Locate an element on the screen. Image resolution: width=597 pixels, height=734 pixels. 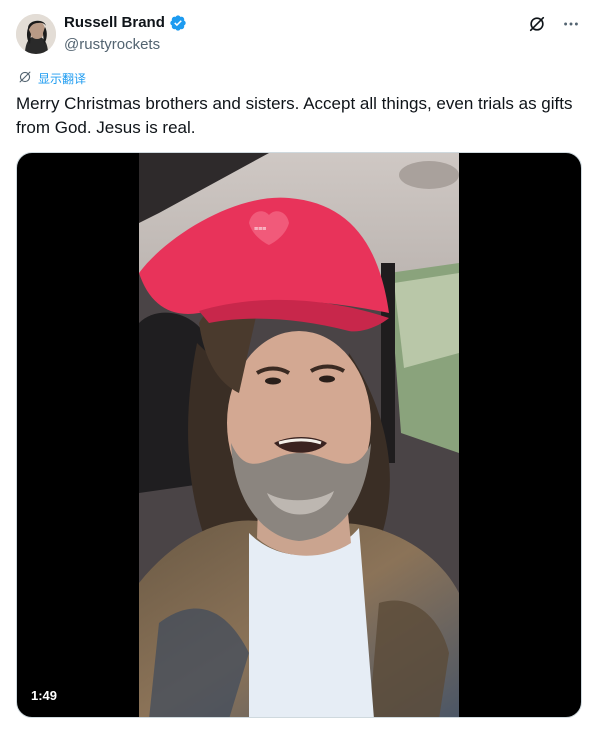
verified-badge-icon is located at coordinates (178, 23).